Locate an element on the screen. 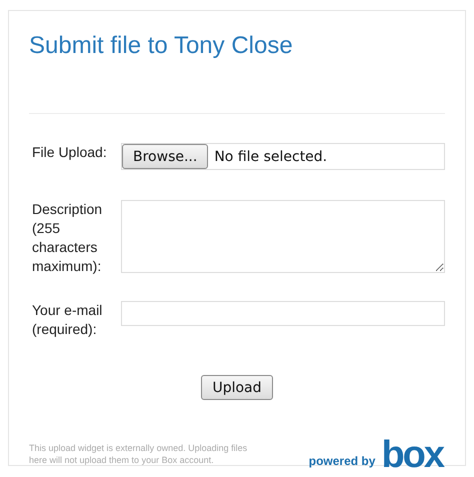  file-input: Browse... No file selected. is located at coordinates (283, 156).